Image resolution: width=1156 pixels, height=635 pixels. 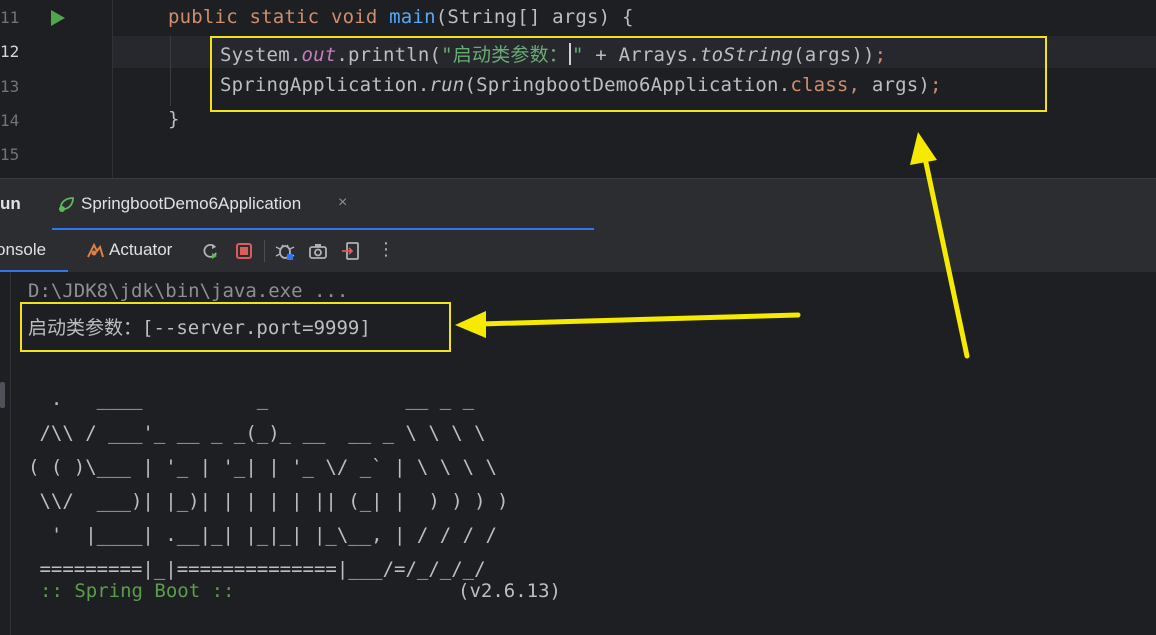 I want to click on line-gutter: 11 12 13 14 15, so click(x=56, y=89).